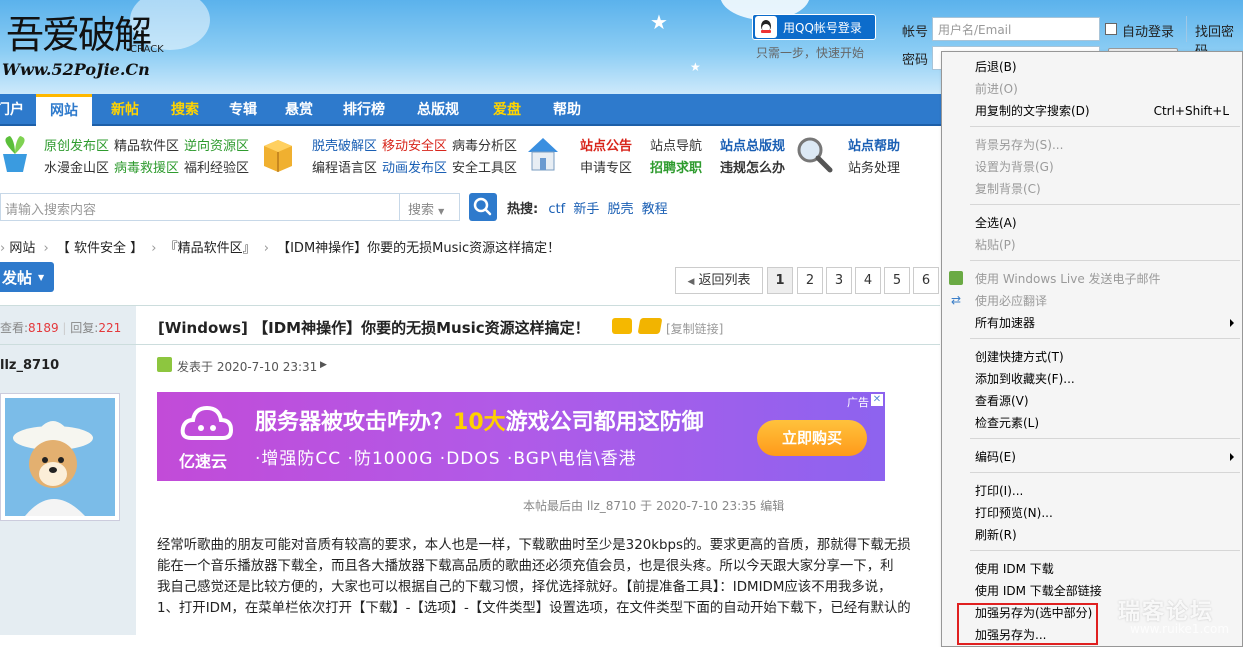 The width and height of the screenshot is (1243, 647). I want to click on translate-icon: ⇄, so click(956, 300).